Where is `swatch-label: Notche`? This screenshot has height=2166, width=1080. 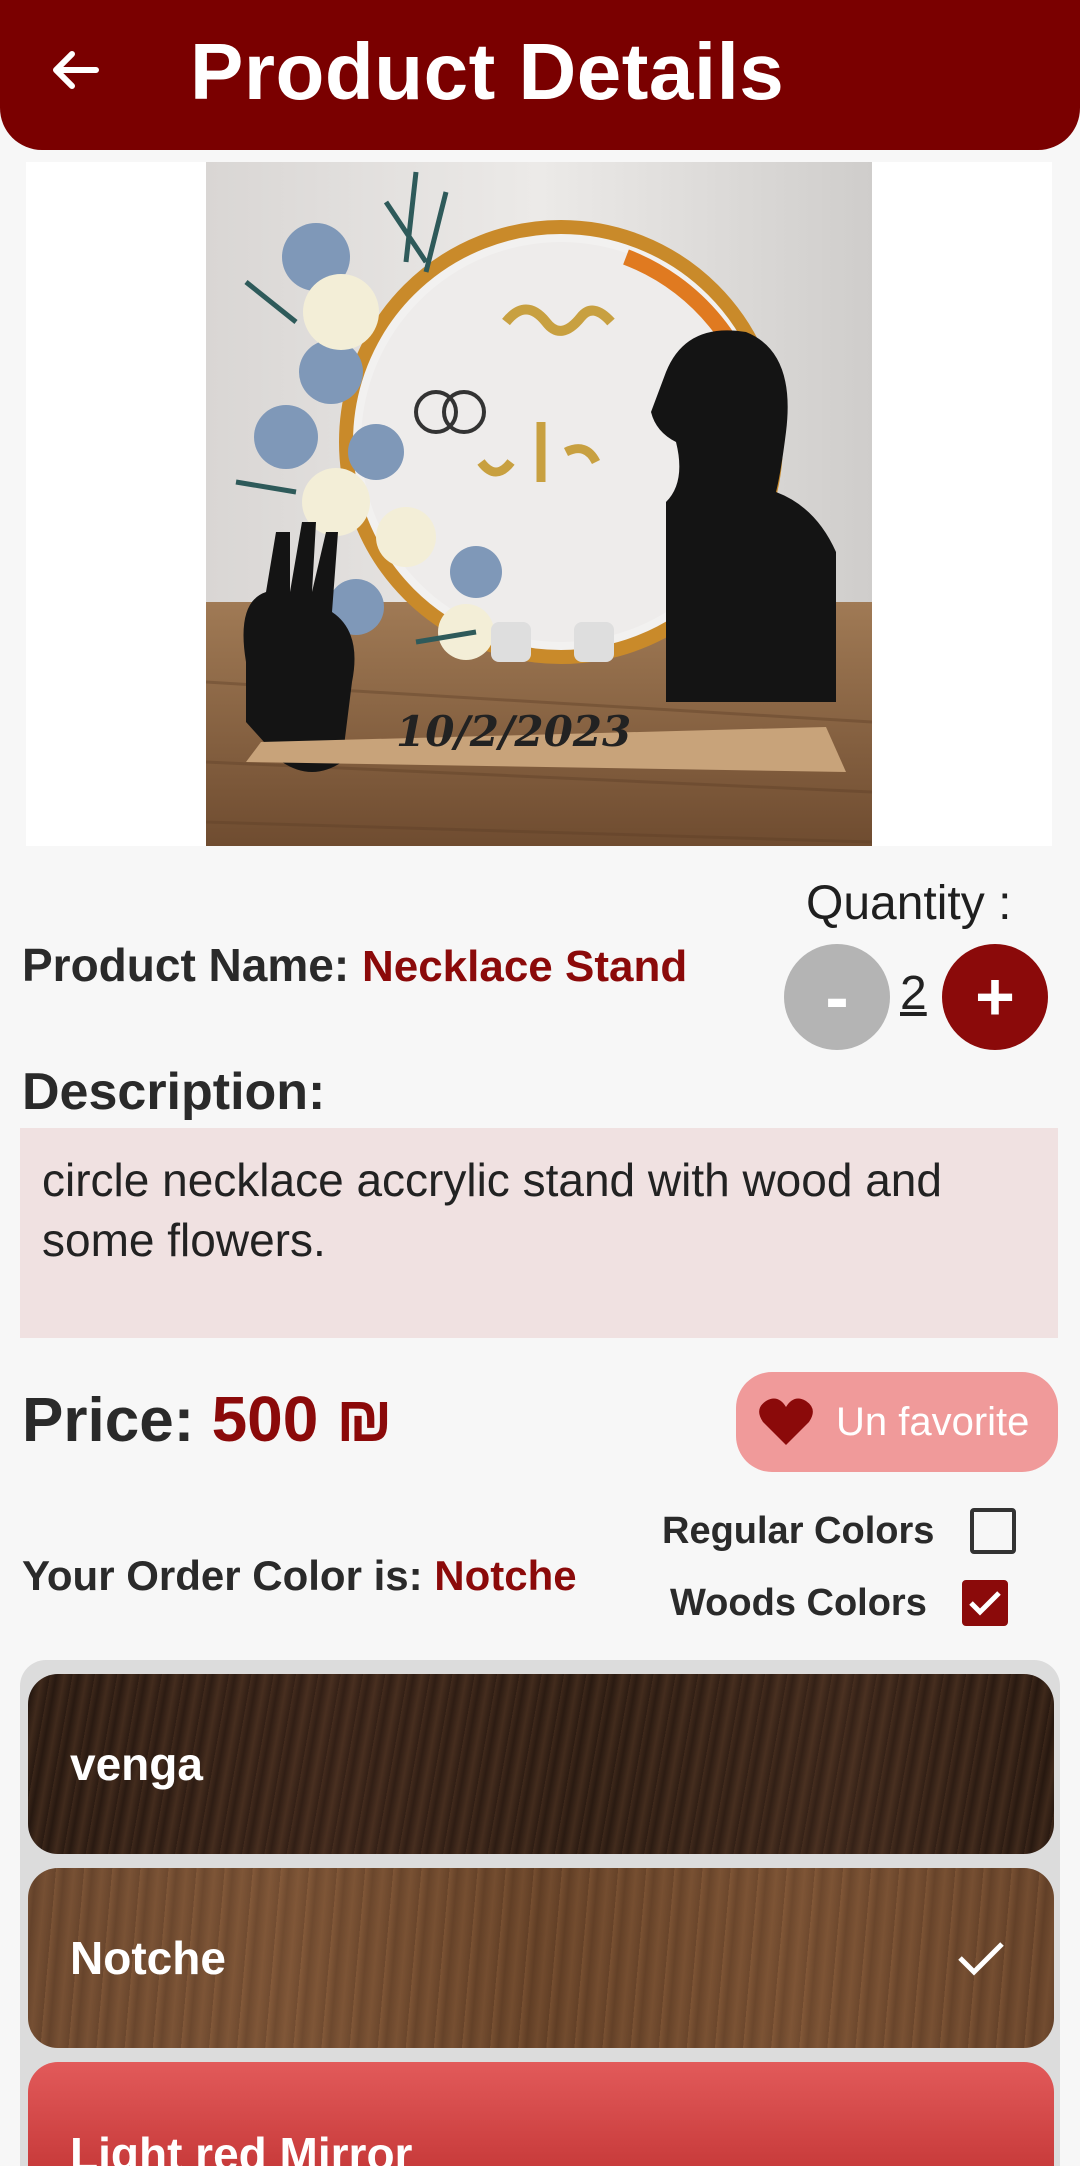
swatch-label: Notche is located at coordinates (148, 1958).